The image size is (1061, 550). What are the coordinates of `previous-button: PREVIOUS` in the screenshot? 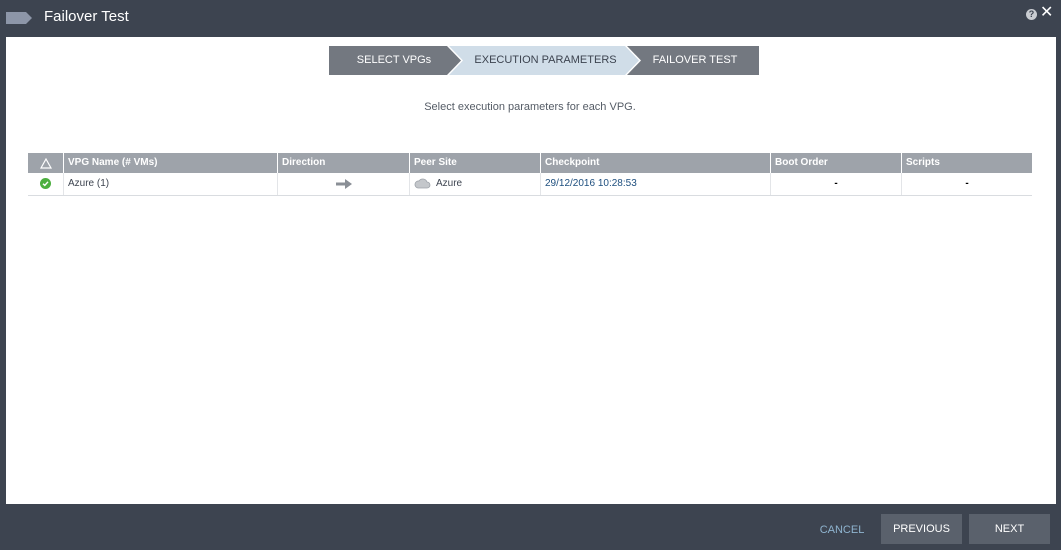 It's located at (921, 529).